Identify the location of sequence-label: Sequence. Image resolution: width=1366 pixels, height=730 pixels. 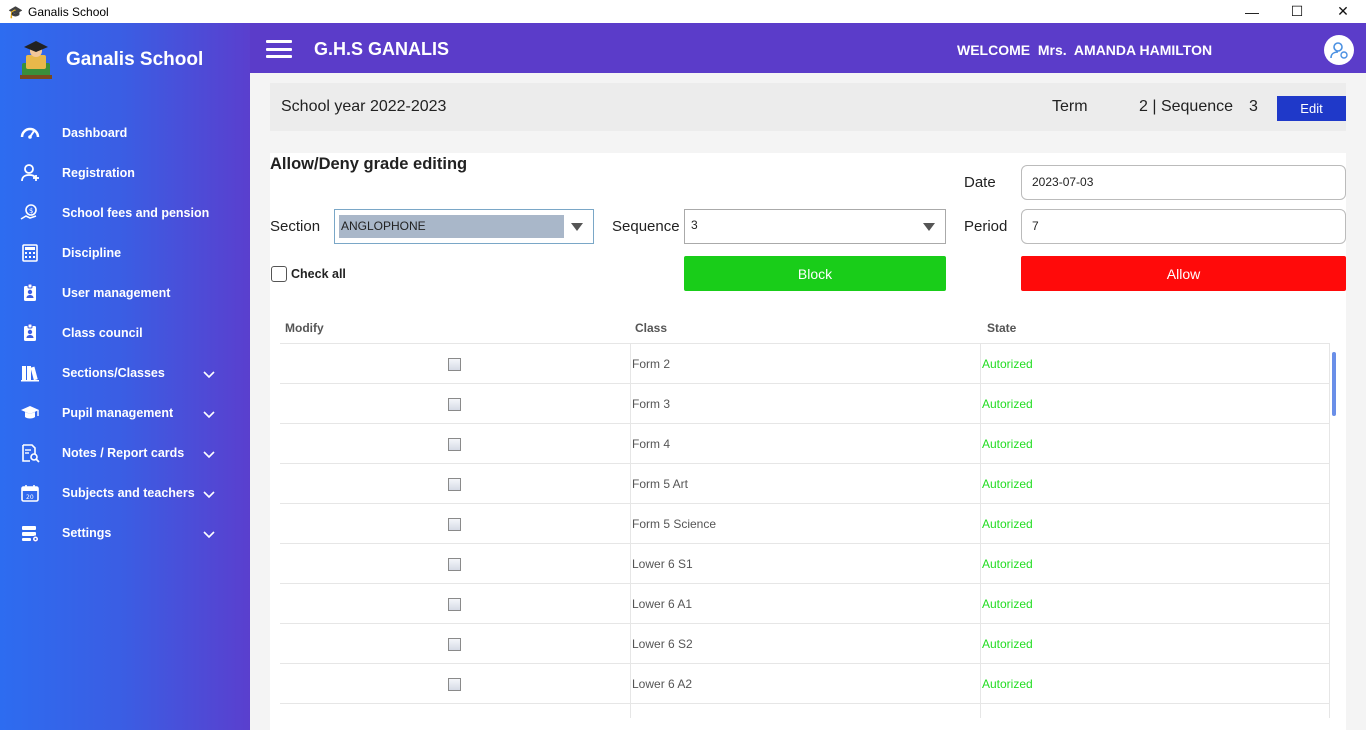
(646, 226).